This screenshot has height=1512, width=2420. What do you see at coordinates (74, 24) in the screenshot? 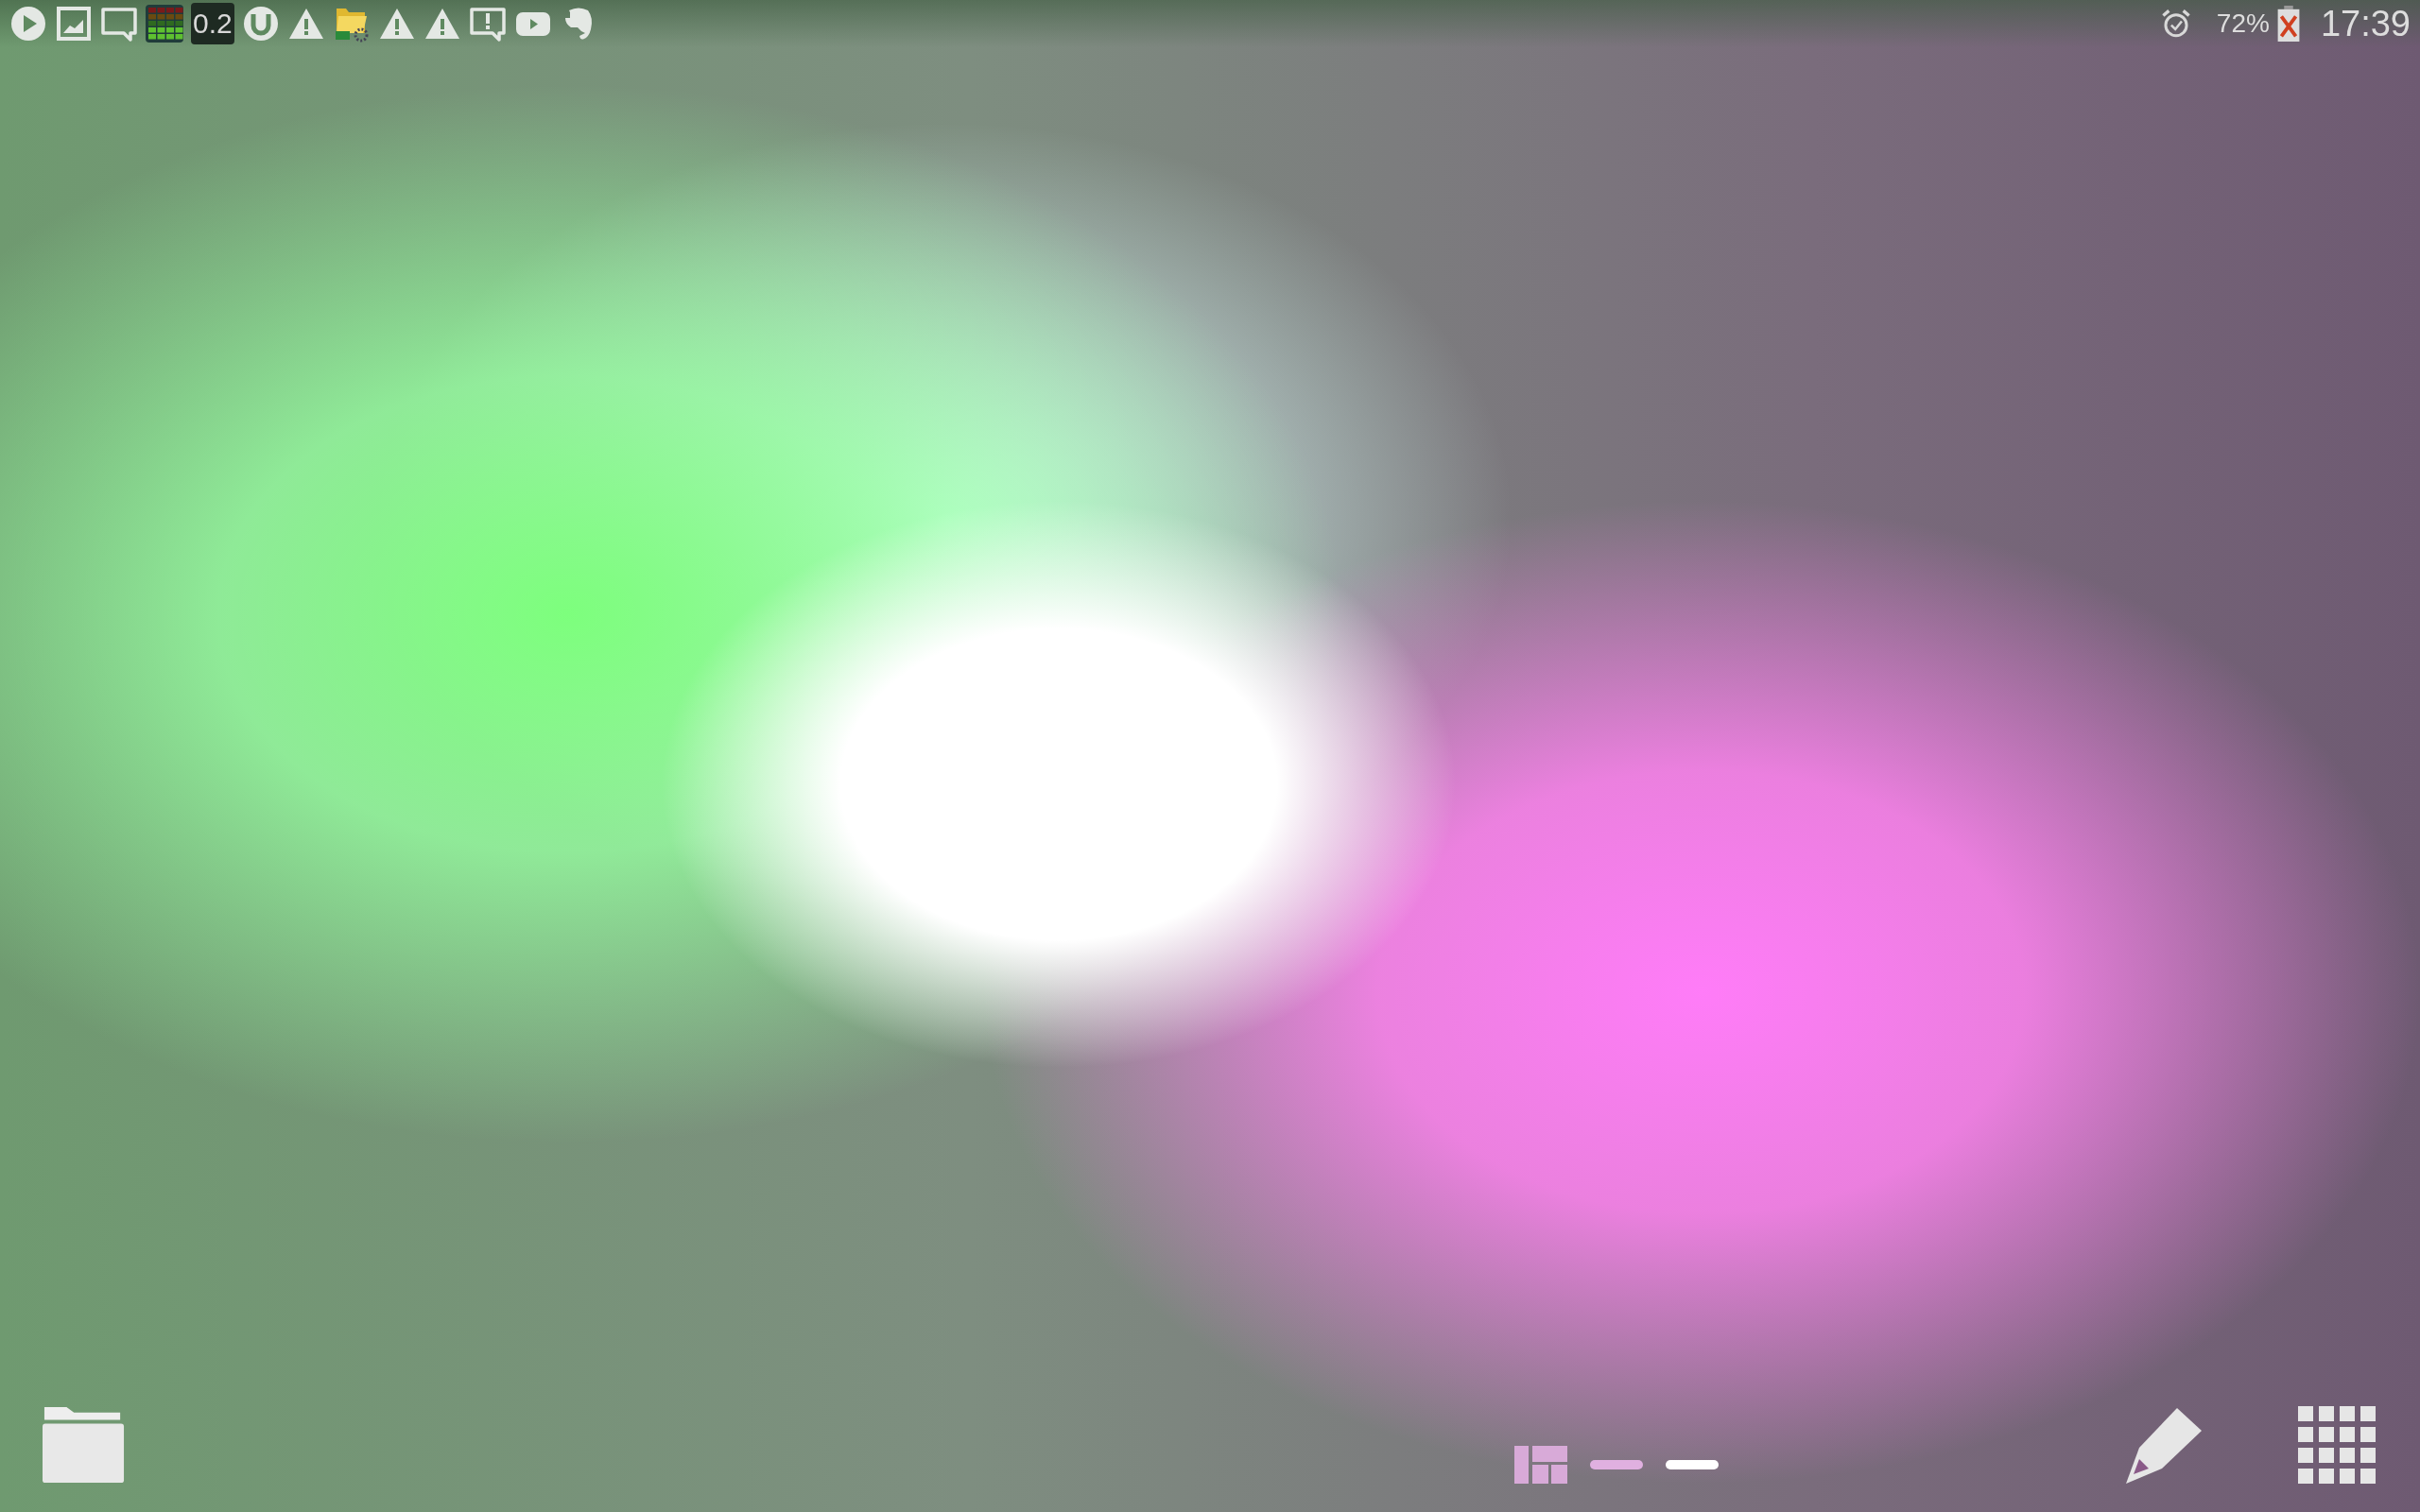
I see `image-icon` at bounding box center [74, 24].